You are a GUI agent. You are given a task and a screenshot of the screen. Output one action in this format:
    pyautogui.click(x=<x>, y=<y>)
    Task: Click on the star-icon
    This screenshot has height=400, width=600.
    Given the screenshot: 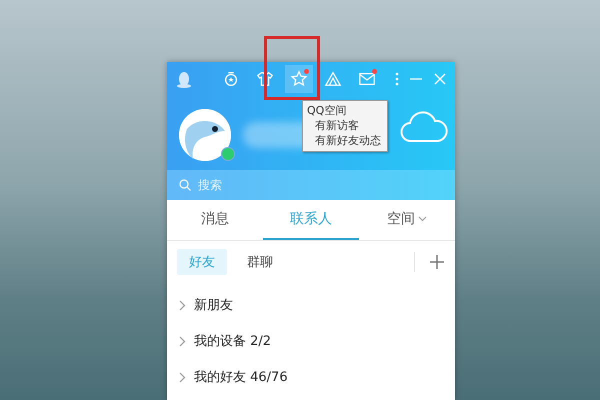 What is the action you would take?
    pyautogui.click(x=299, y=79)
    